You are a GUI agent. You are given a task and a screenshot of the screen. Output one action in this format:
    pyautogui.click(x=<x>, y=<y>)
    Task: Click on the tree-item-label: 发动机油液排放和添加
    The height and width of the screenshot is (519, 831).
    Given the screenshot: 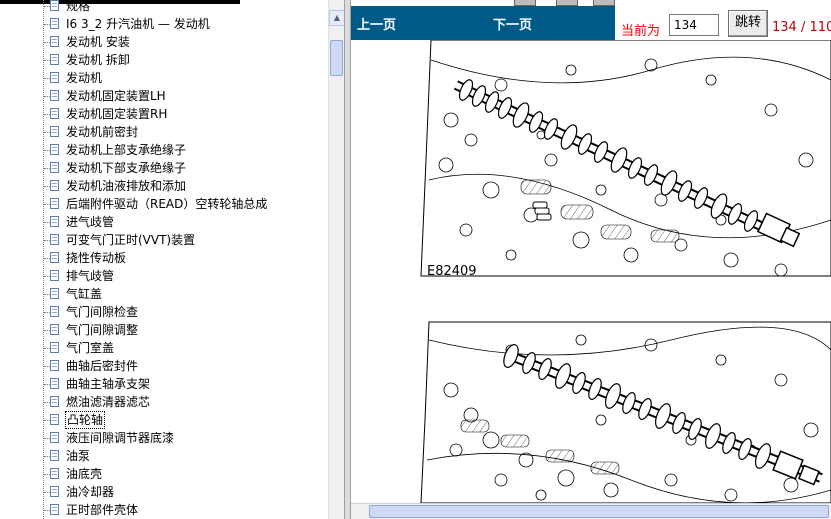 What is the action you would take?
    pyautogui.click(x=126, y=186)
    